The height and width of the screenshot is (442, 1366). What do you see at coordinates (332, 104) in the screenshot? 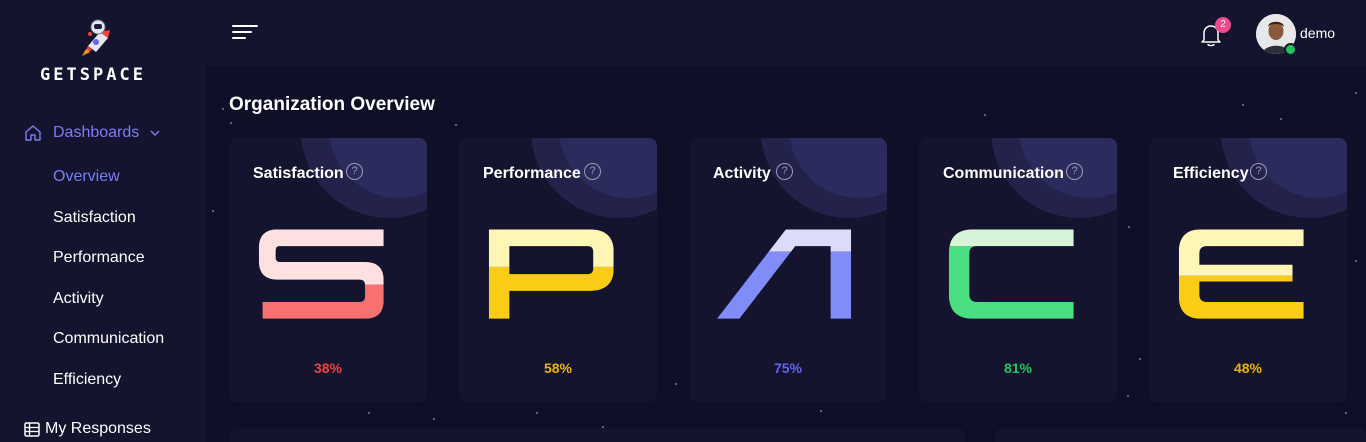
I see `page-title: Organization Overview` at bounding box center [332, 104].